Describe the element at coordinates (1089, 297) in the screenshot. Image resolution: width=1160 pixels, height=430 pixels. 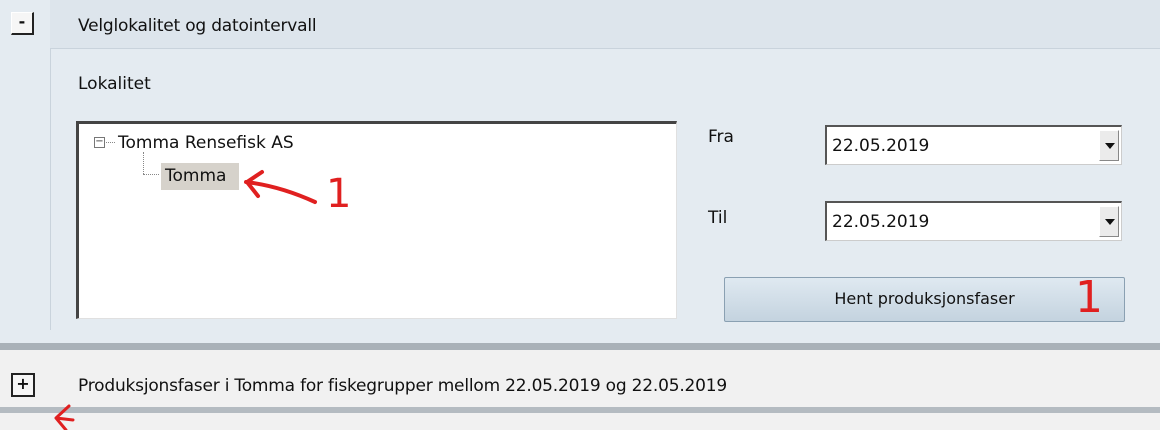
I see `annotation-number-1-button: 1` at that location.